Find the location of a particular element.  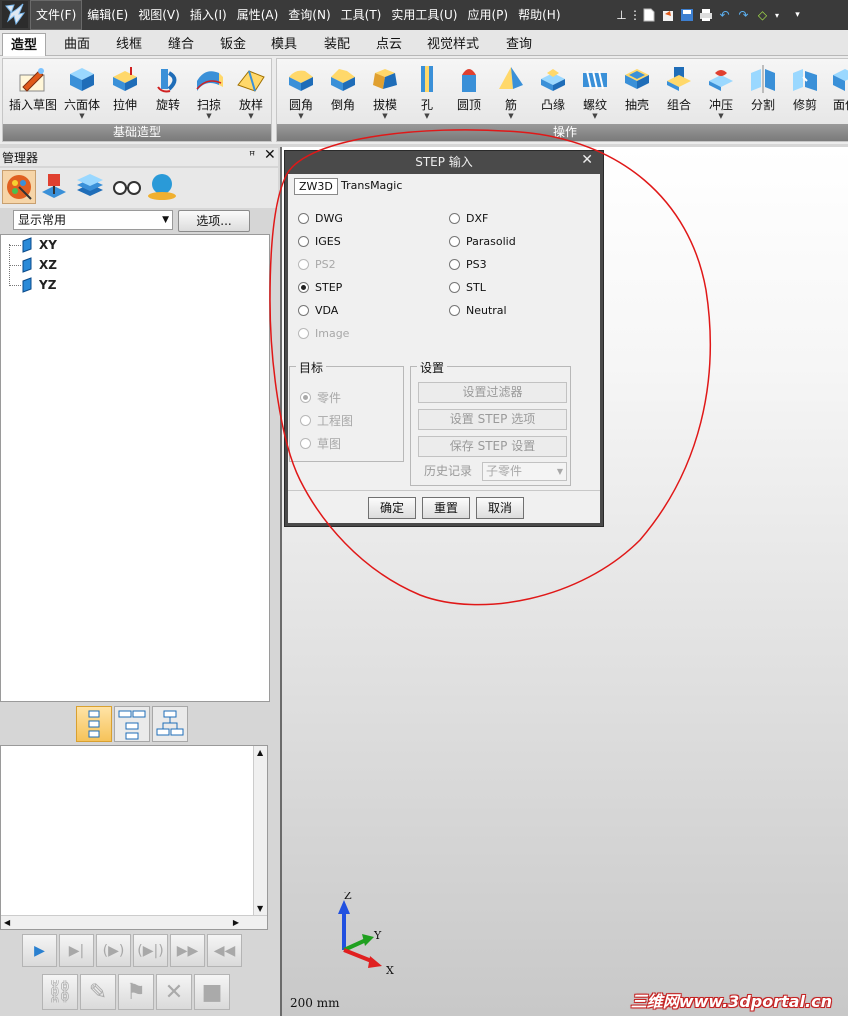

pin-icon: ꟸ is located at coordinates (252, 155).